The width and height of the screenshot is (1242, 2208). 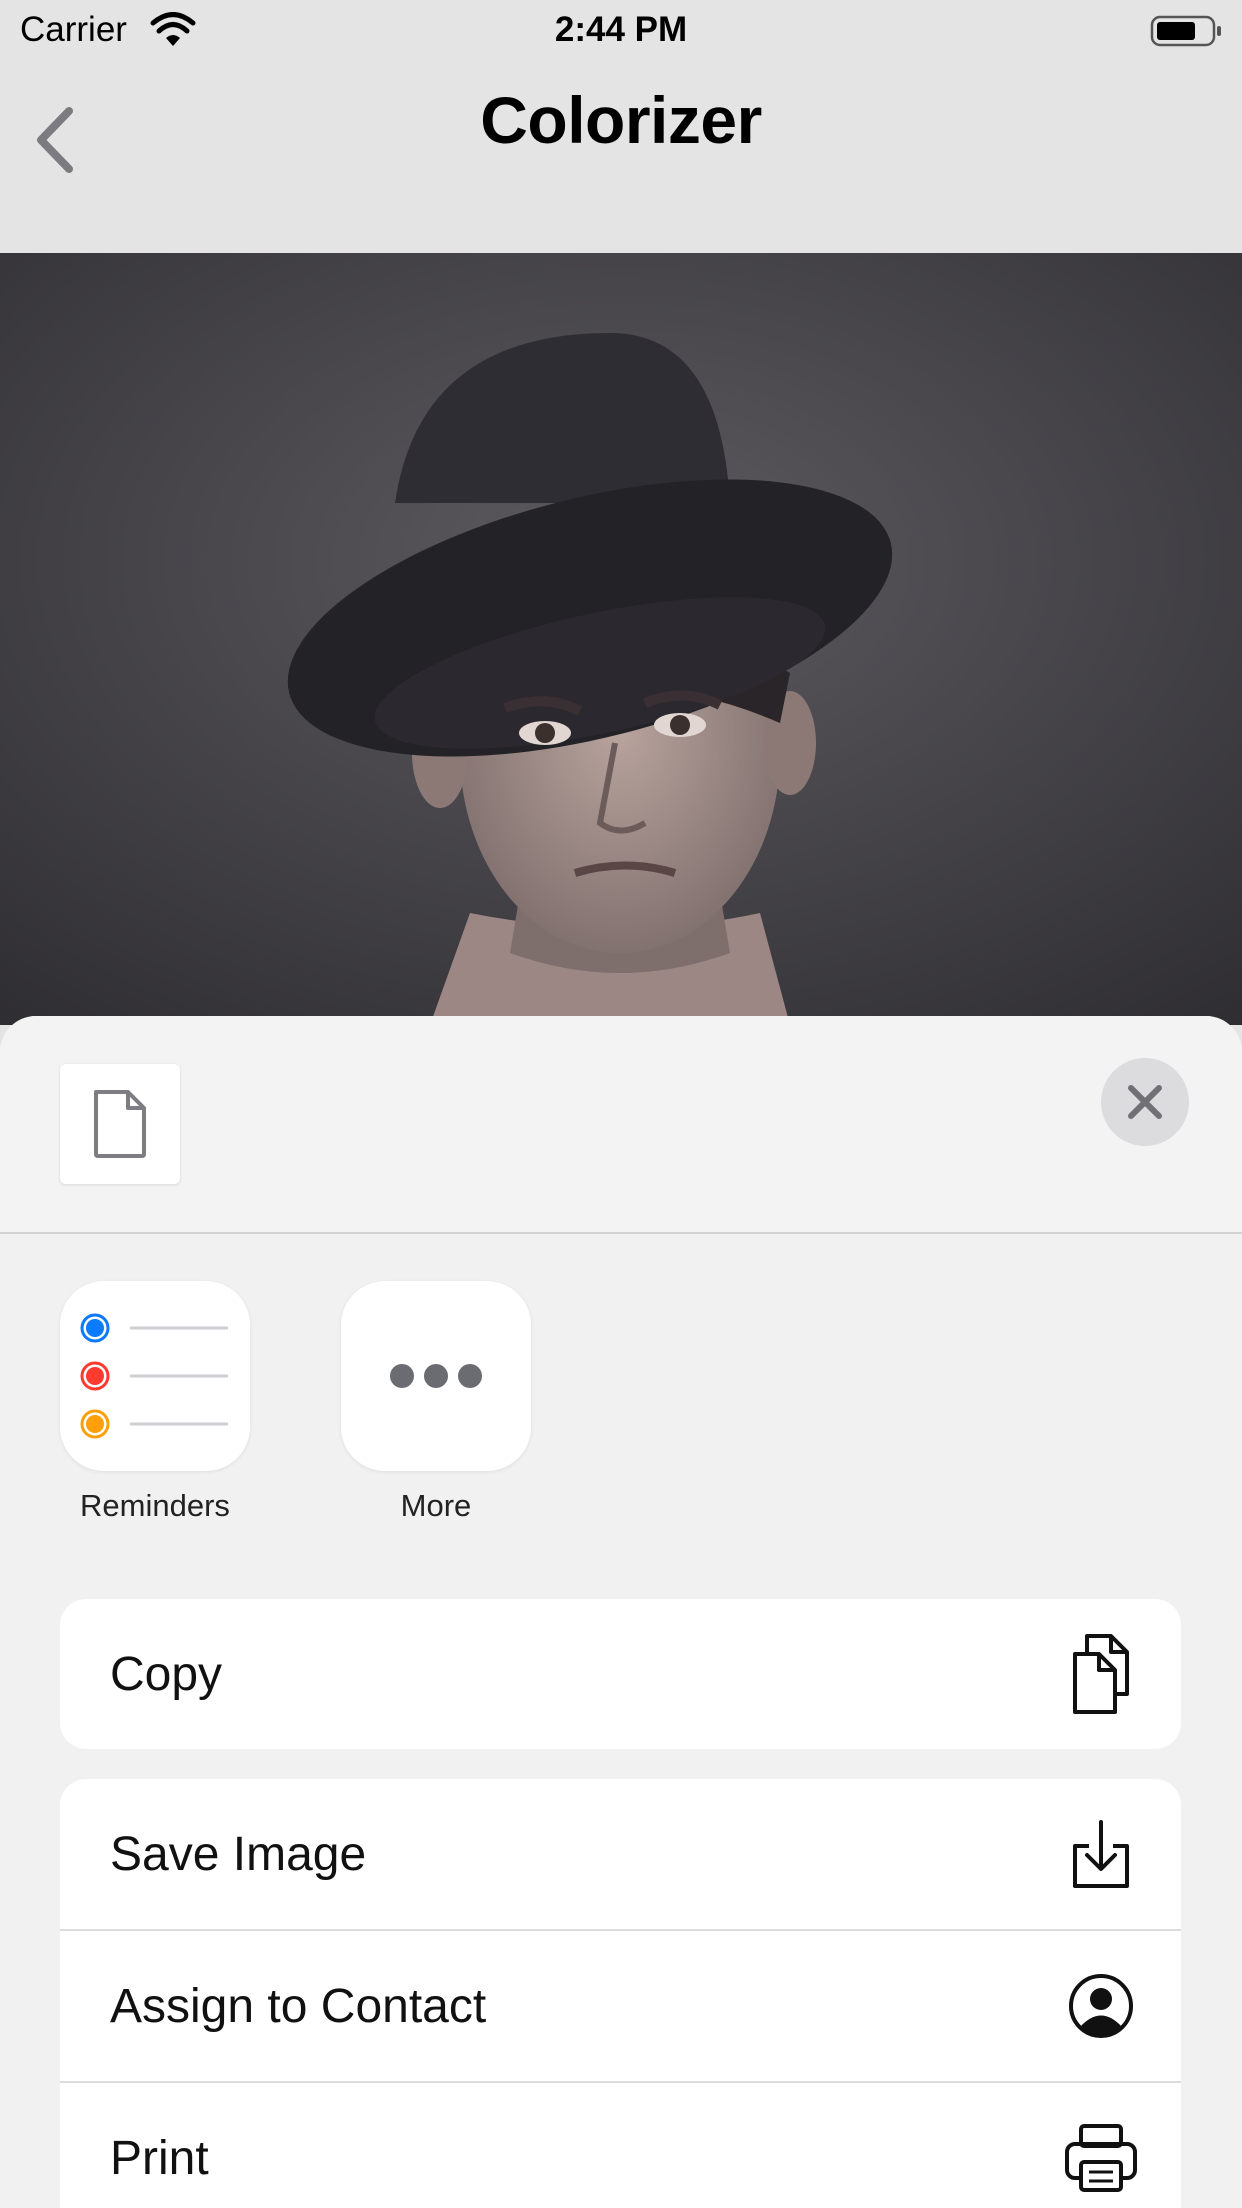 I want to click on save-image-action: Save Image, so click(x=620, y=1855).